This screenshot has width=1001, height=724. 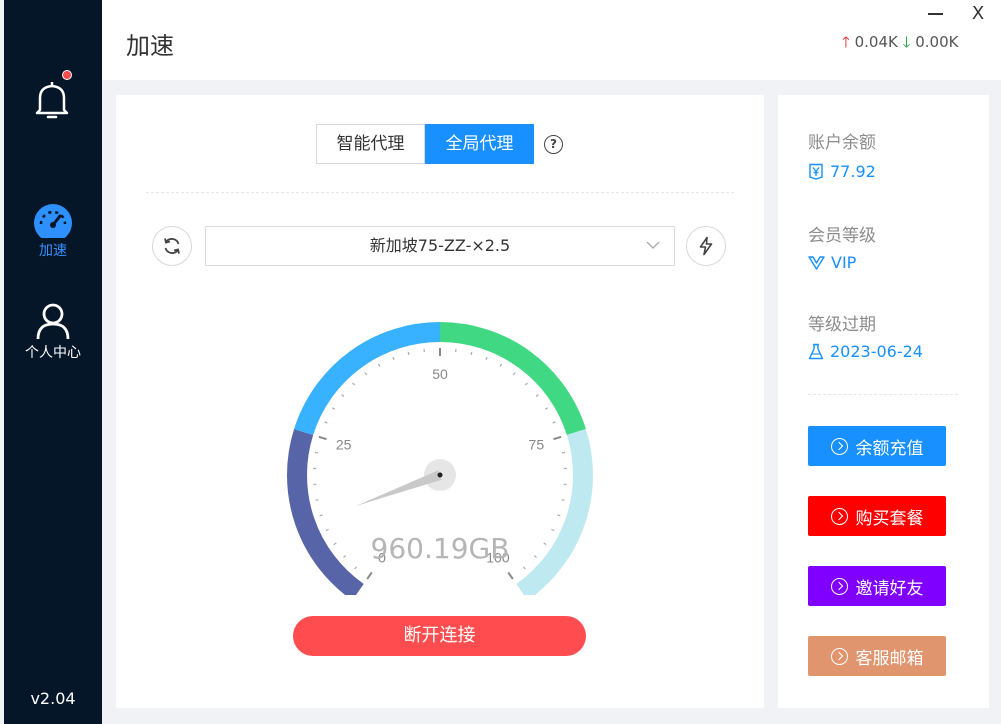 I want to click on invite-friends-button: 邀请好友, so click(x=877, y=586).